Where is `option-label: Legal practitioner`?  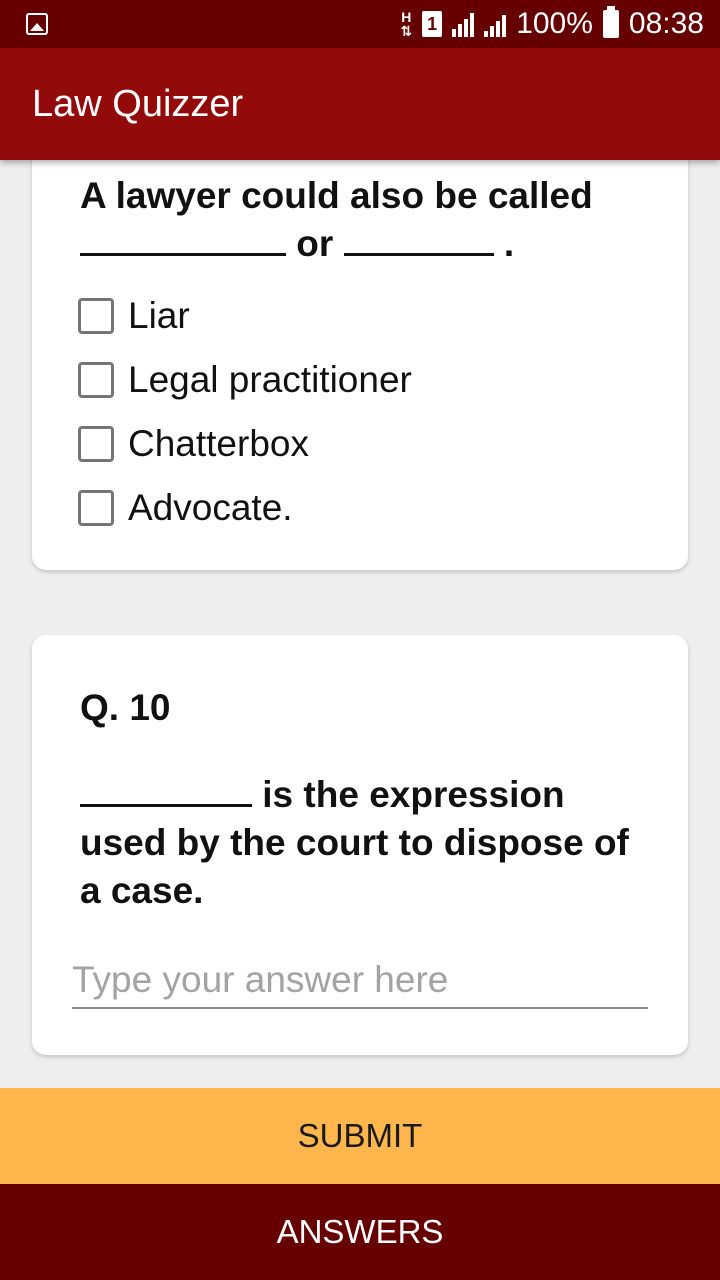
option-label: Legal practitioner is located at coordinates (270, 379).